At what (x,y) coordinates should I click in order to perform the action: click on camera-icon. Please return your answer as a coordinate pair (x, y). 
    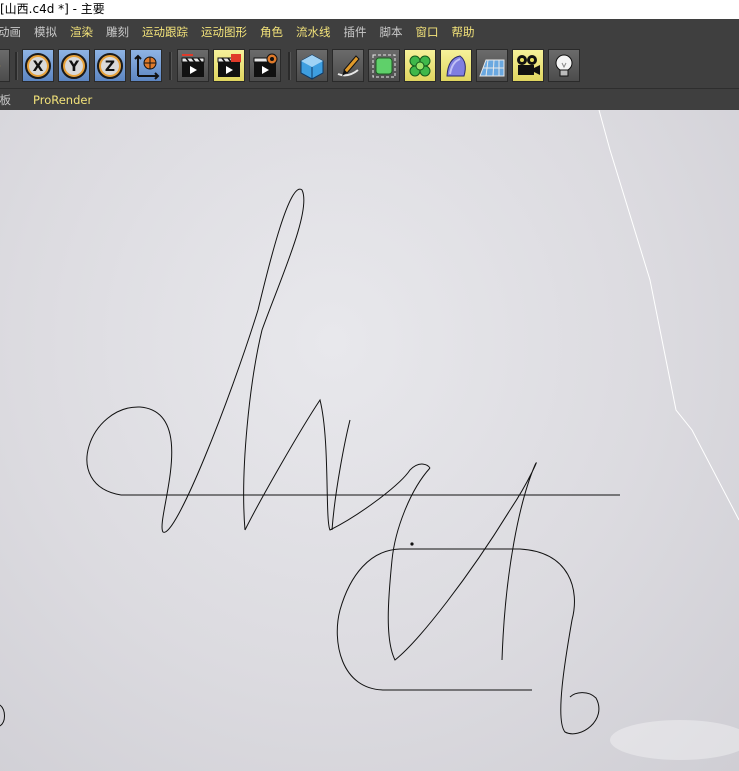
    Looking at the image, I should click on (528, 64).